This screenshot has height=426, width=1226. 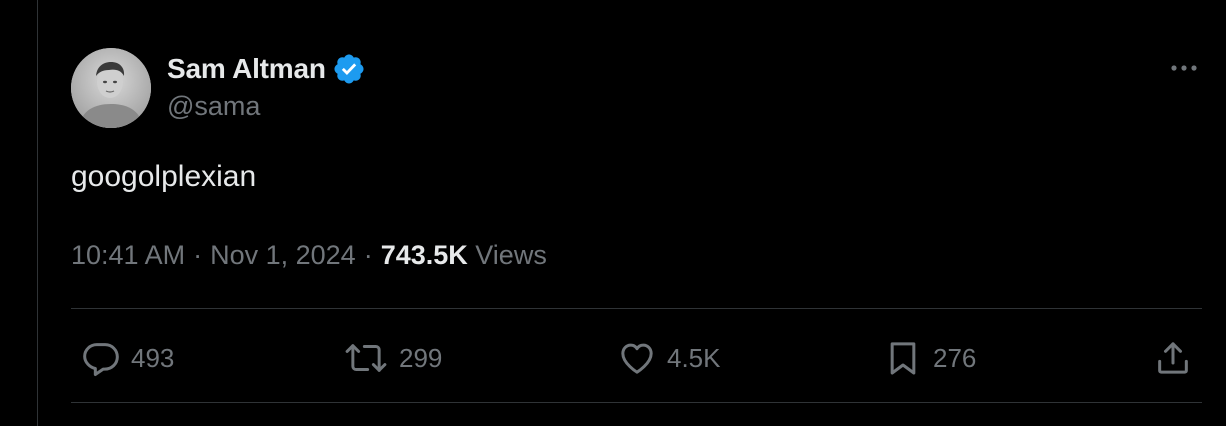 What do you see at coordinates (266, 106) in the screenshot?
I see `user-handle: @sama` at bounding box center [266, 106].